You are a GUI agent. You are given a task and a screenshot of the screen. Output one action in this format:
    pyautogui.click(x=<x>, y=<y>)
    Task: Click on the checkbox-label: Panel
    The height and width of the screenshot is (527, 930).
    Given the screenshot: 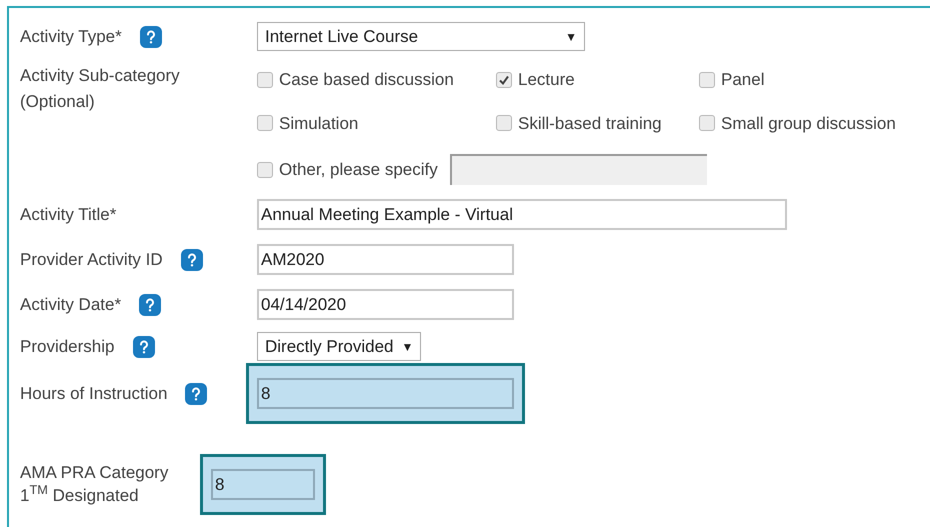 What is the action you would take?
    pyautogui.click(x=742, y=80)
    